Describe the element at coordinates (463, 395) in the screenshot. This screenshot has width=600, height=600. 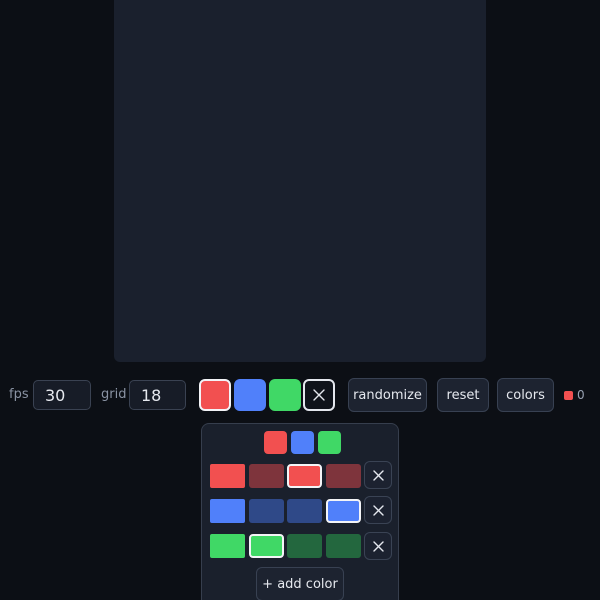
I see `reset-button: reset` at that location.